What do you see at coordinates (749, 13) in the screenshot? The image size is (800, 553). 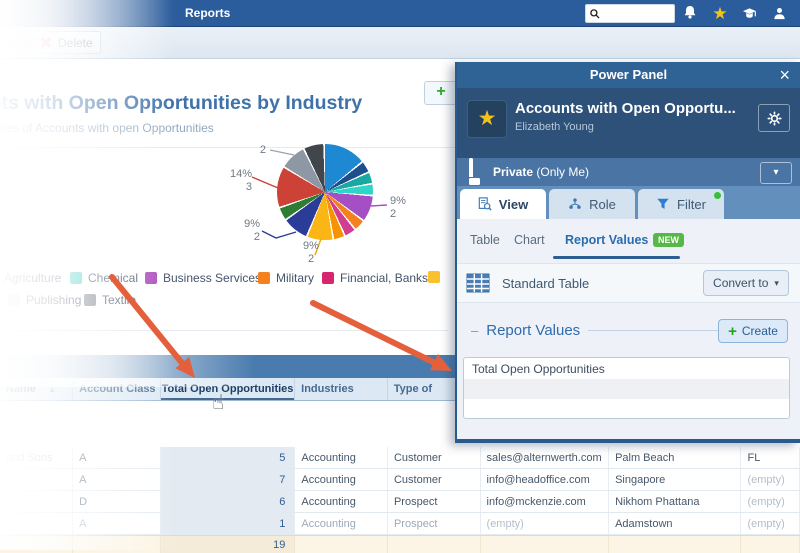 I see `learning-graduation-cap-icon` at bounding box center [749, 13].